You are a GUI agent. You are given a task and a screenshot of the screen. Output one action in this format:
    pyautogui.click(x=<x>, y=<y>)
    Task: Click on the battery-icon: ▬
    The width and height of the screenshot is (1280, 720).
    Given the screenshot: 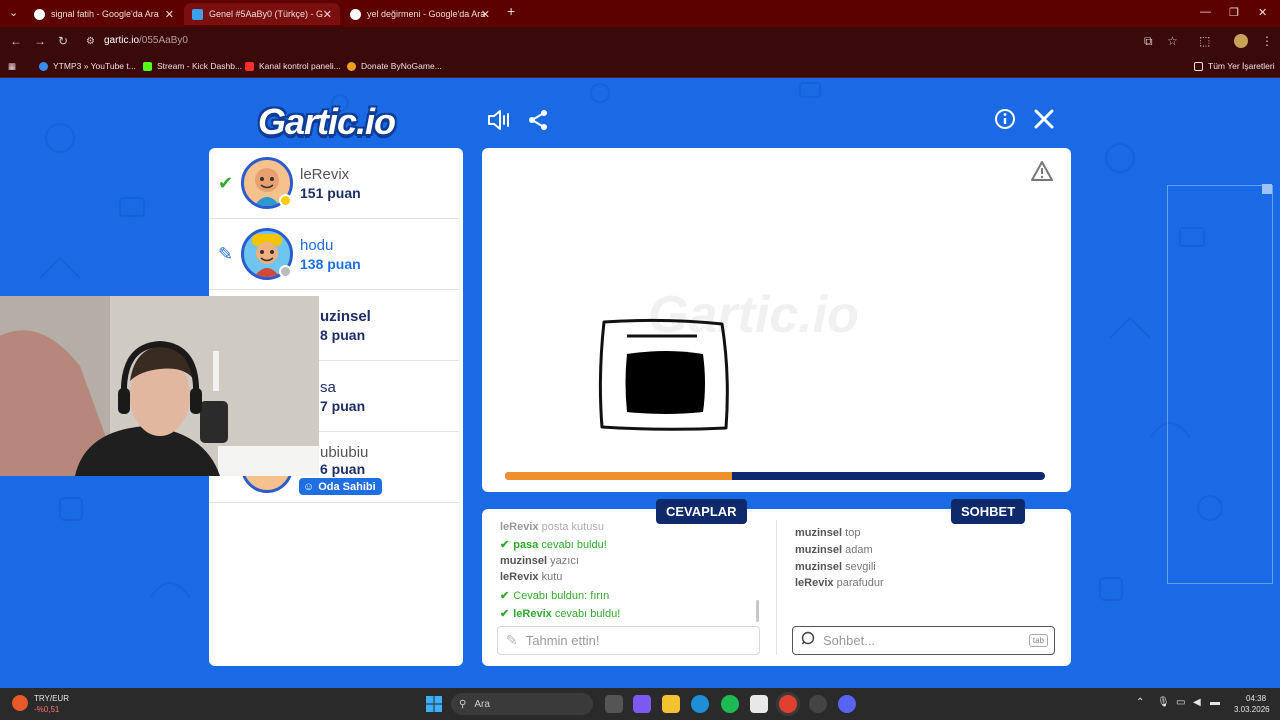 What is the action you would take?
    pyautogui.click(x=1215, y=702)
    